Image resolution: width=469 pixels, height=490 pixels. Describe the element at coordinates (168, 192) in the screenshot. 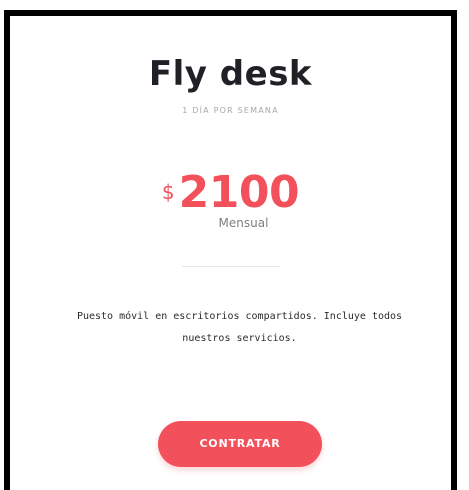

I see `currency-symbol: $` at that location.